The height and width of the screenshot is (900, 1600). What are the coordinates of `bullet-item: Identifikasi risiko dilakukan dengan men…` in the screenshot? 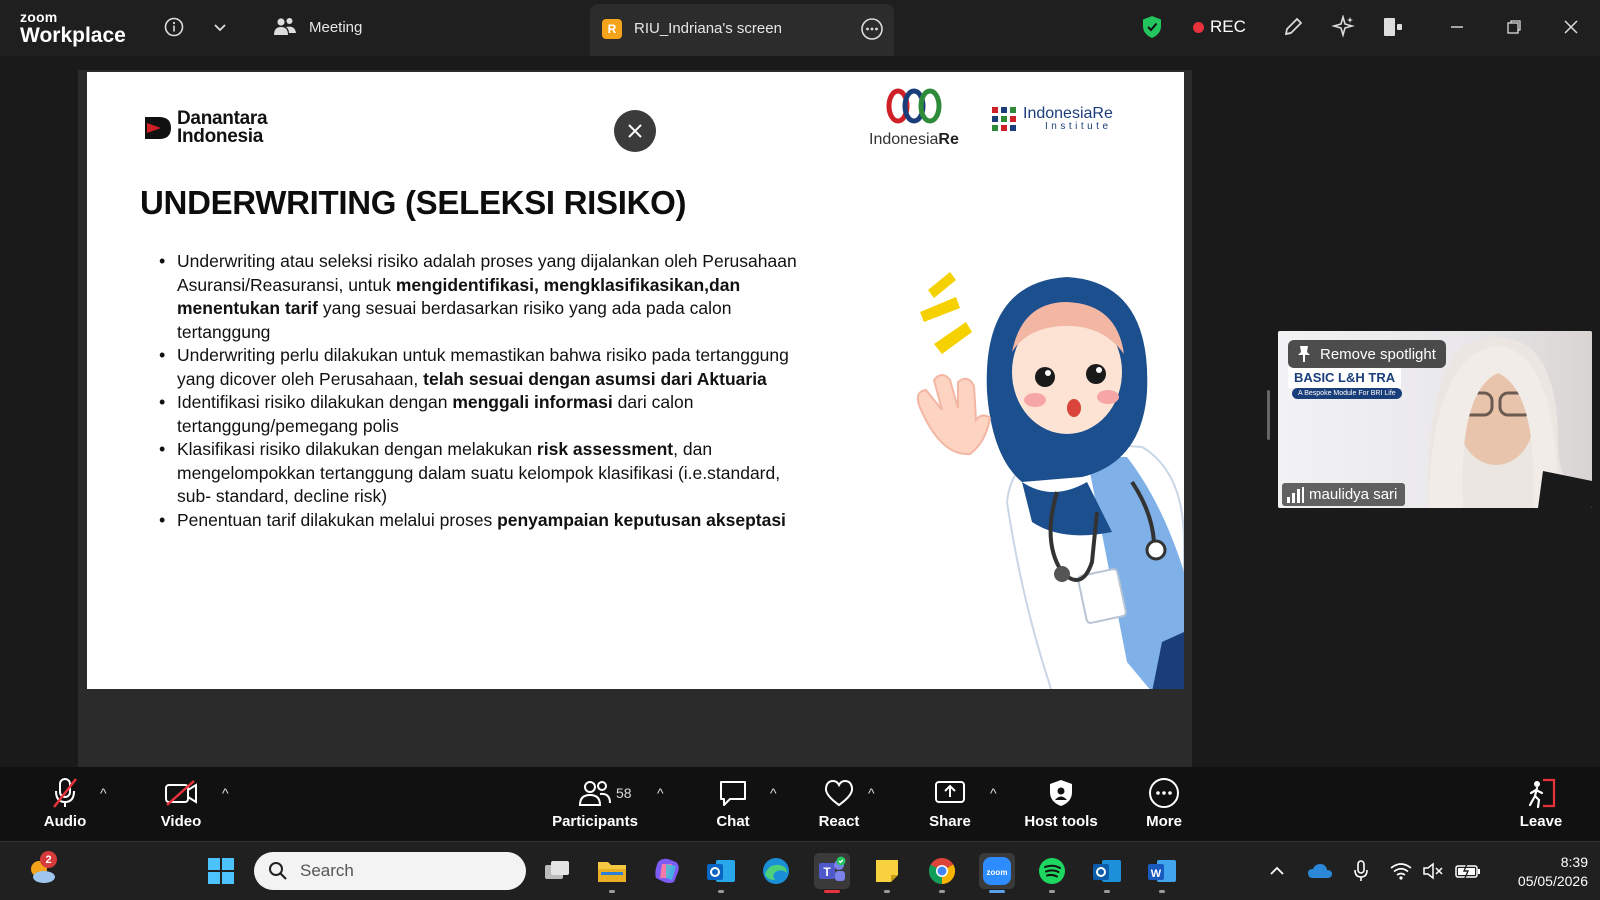 It's located at (479, 414).